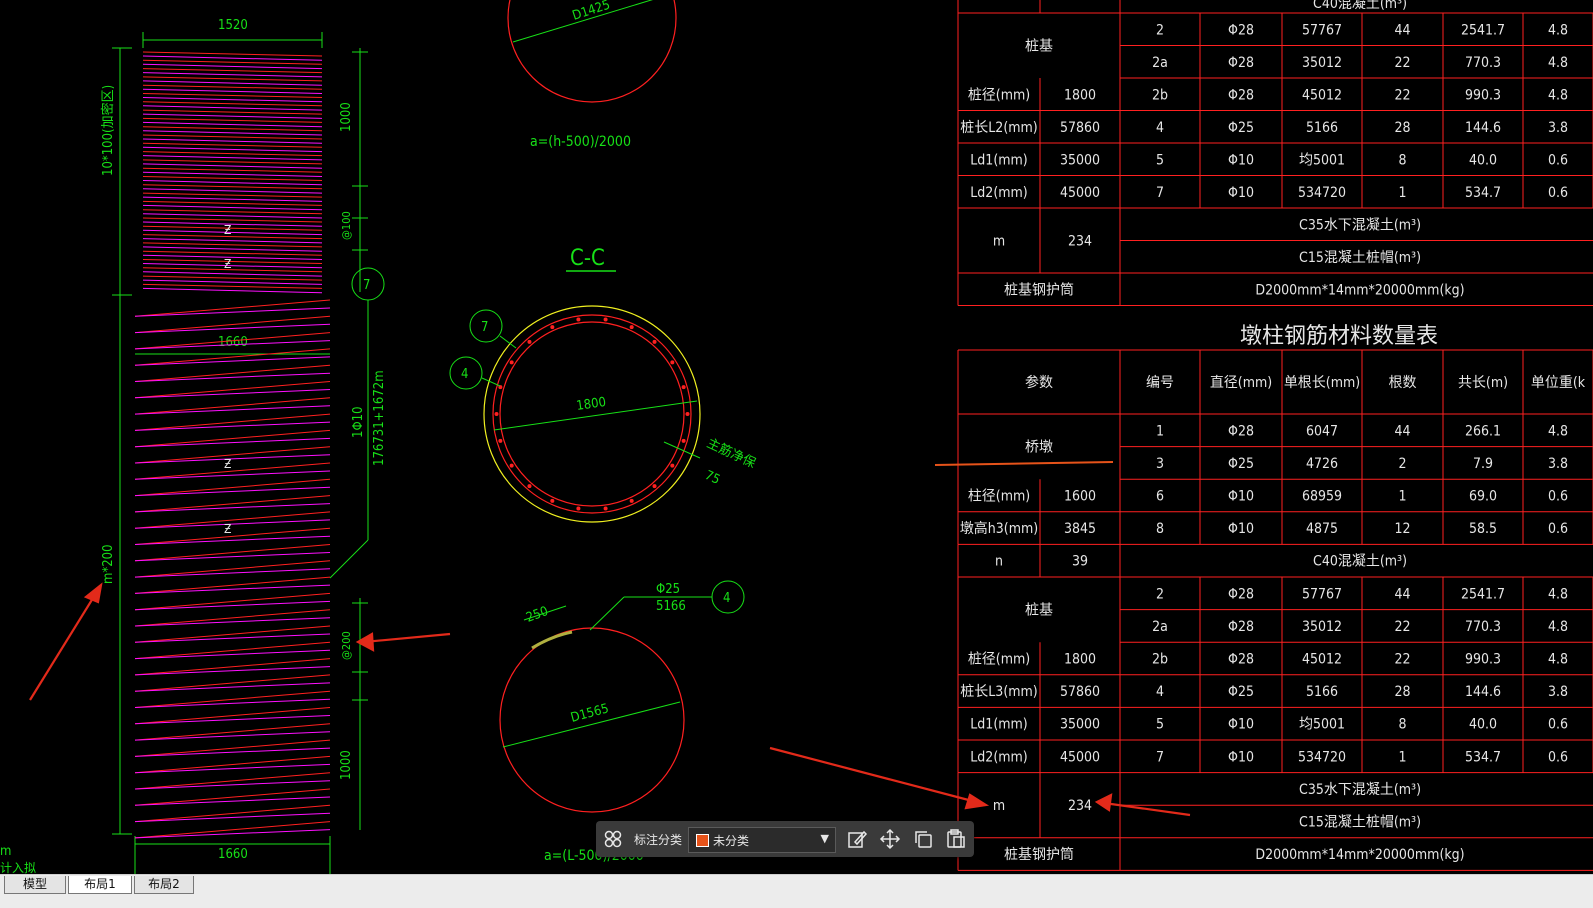 The width and height of the screenshot is (1593, 908). Describe the element at coordinates (1483, 725) in the screenshot. I see `table-pile-cell: 40.0` at that location.